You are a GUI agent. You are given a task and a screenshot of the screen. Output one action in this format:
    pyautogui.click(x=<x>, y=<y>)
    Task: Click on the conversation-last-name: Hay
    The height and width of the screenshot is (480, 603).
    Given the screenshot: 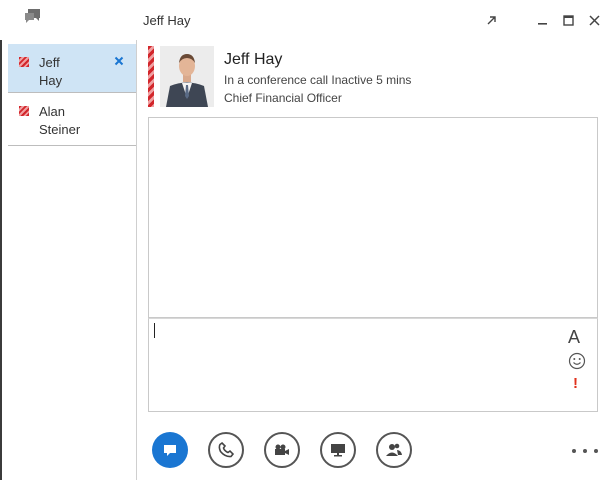 What is the action you would take?
    pyautogui.click(x=51, y=80)
    